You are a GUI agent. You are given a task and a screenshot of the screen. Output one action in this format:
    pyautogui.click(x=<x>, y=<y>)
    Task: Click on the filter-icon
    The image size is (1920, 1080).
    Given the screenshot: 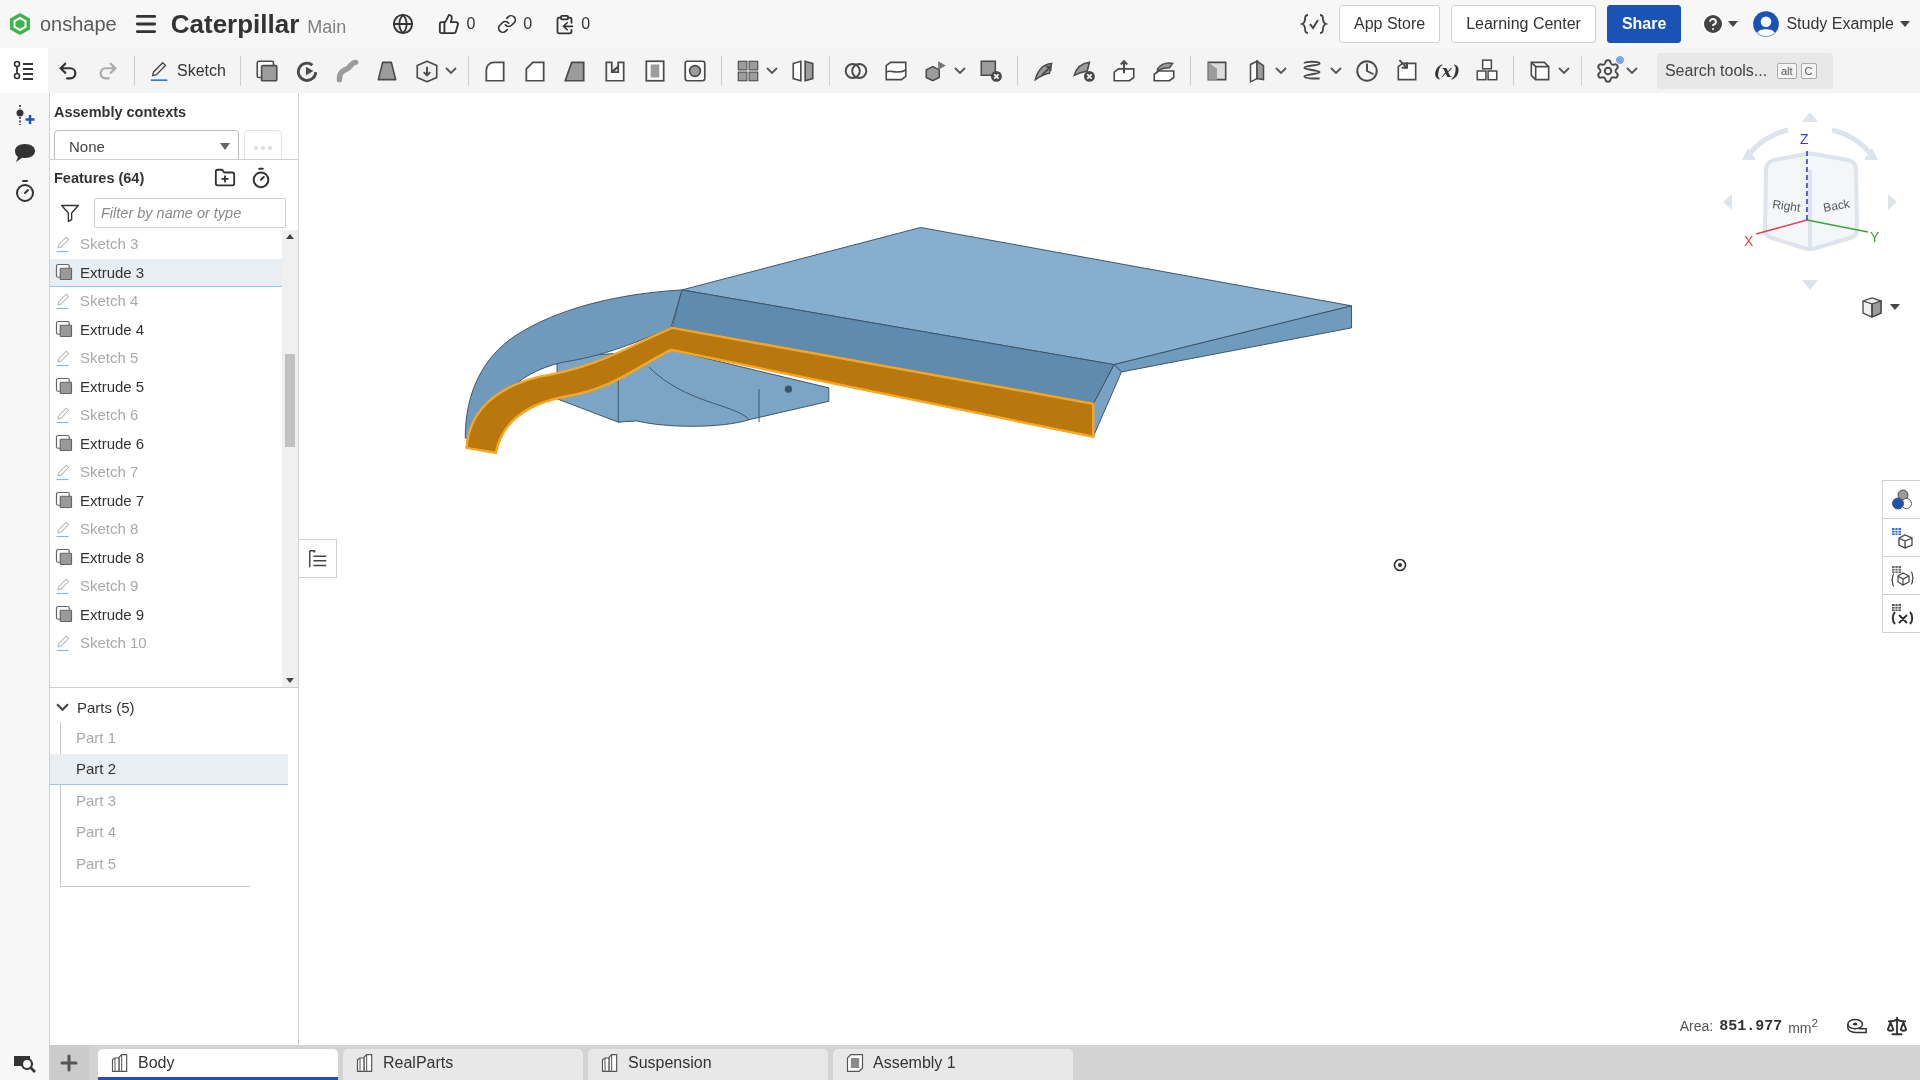 What is the action you would take?
    pyautogui.click(x=70, y=213)
    